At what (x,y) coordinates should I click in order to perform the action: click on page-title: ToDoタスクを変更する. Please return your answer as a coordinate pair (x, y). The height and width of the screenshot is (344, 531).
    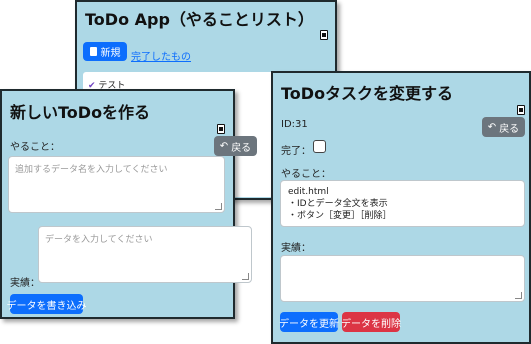
    Looking at the image, I should click on (367, 93).